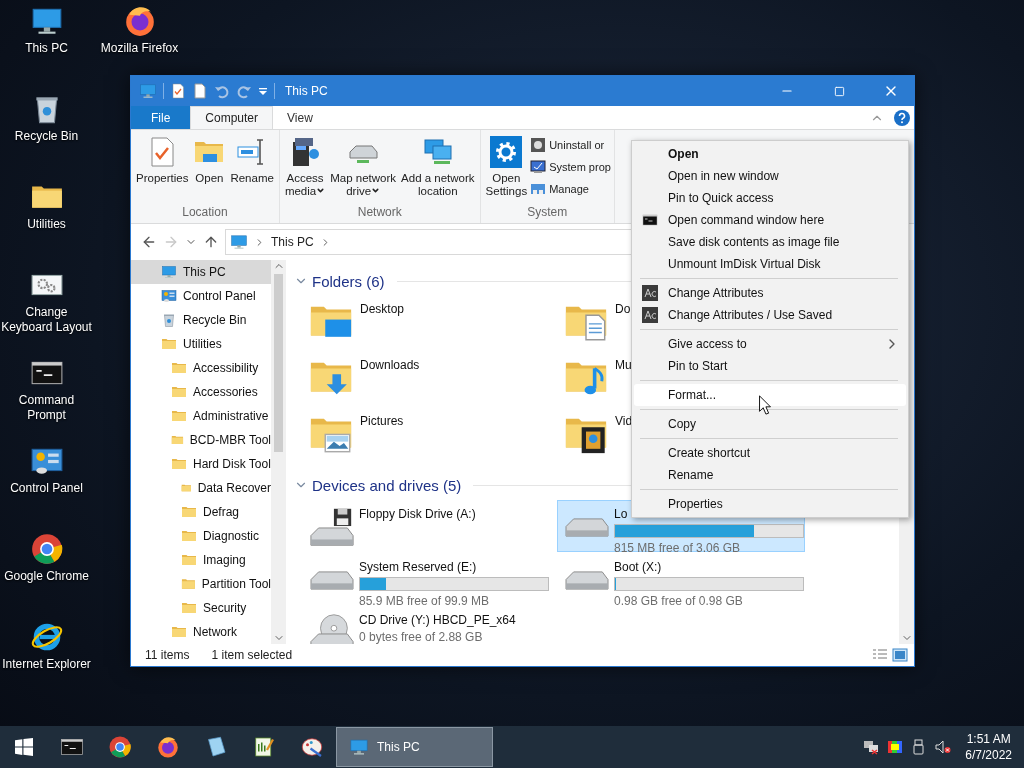  Describe the element at coordinates (770, 424) in the screenshot. I see `menu-item: Copy` at that location.